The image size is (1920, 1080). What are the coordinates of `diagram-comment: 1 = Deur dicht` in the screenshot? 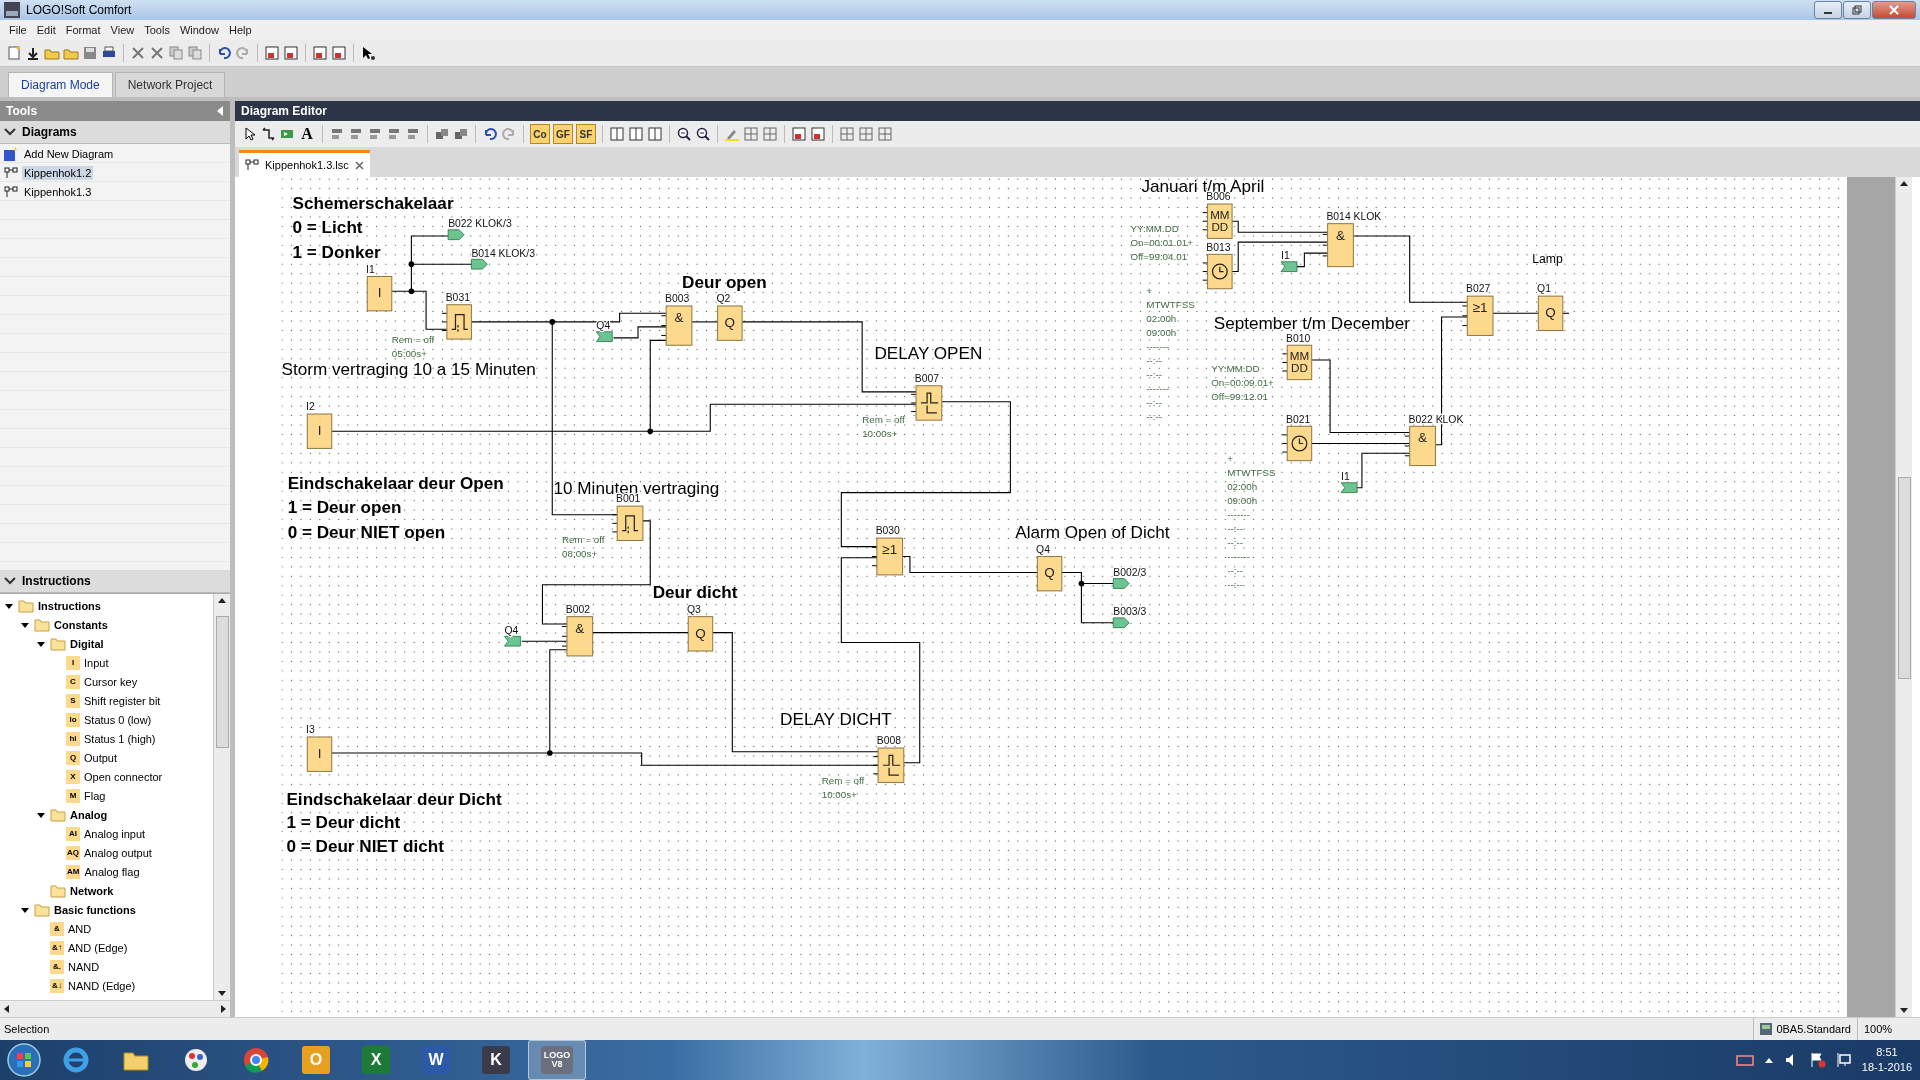 It's located at (343, 821).